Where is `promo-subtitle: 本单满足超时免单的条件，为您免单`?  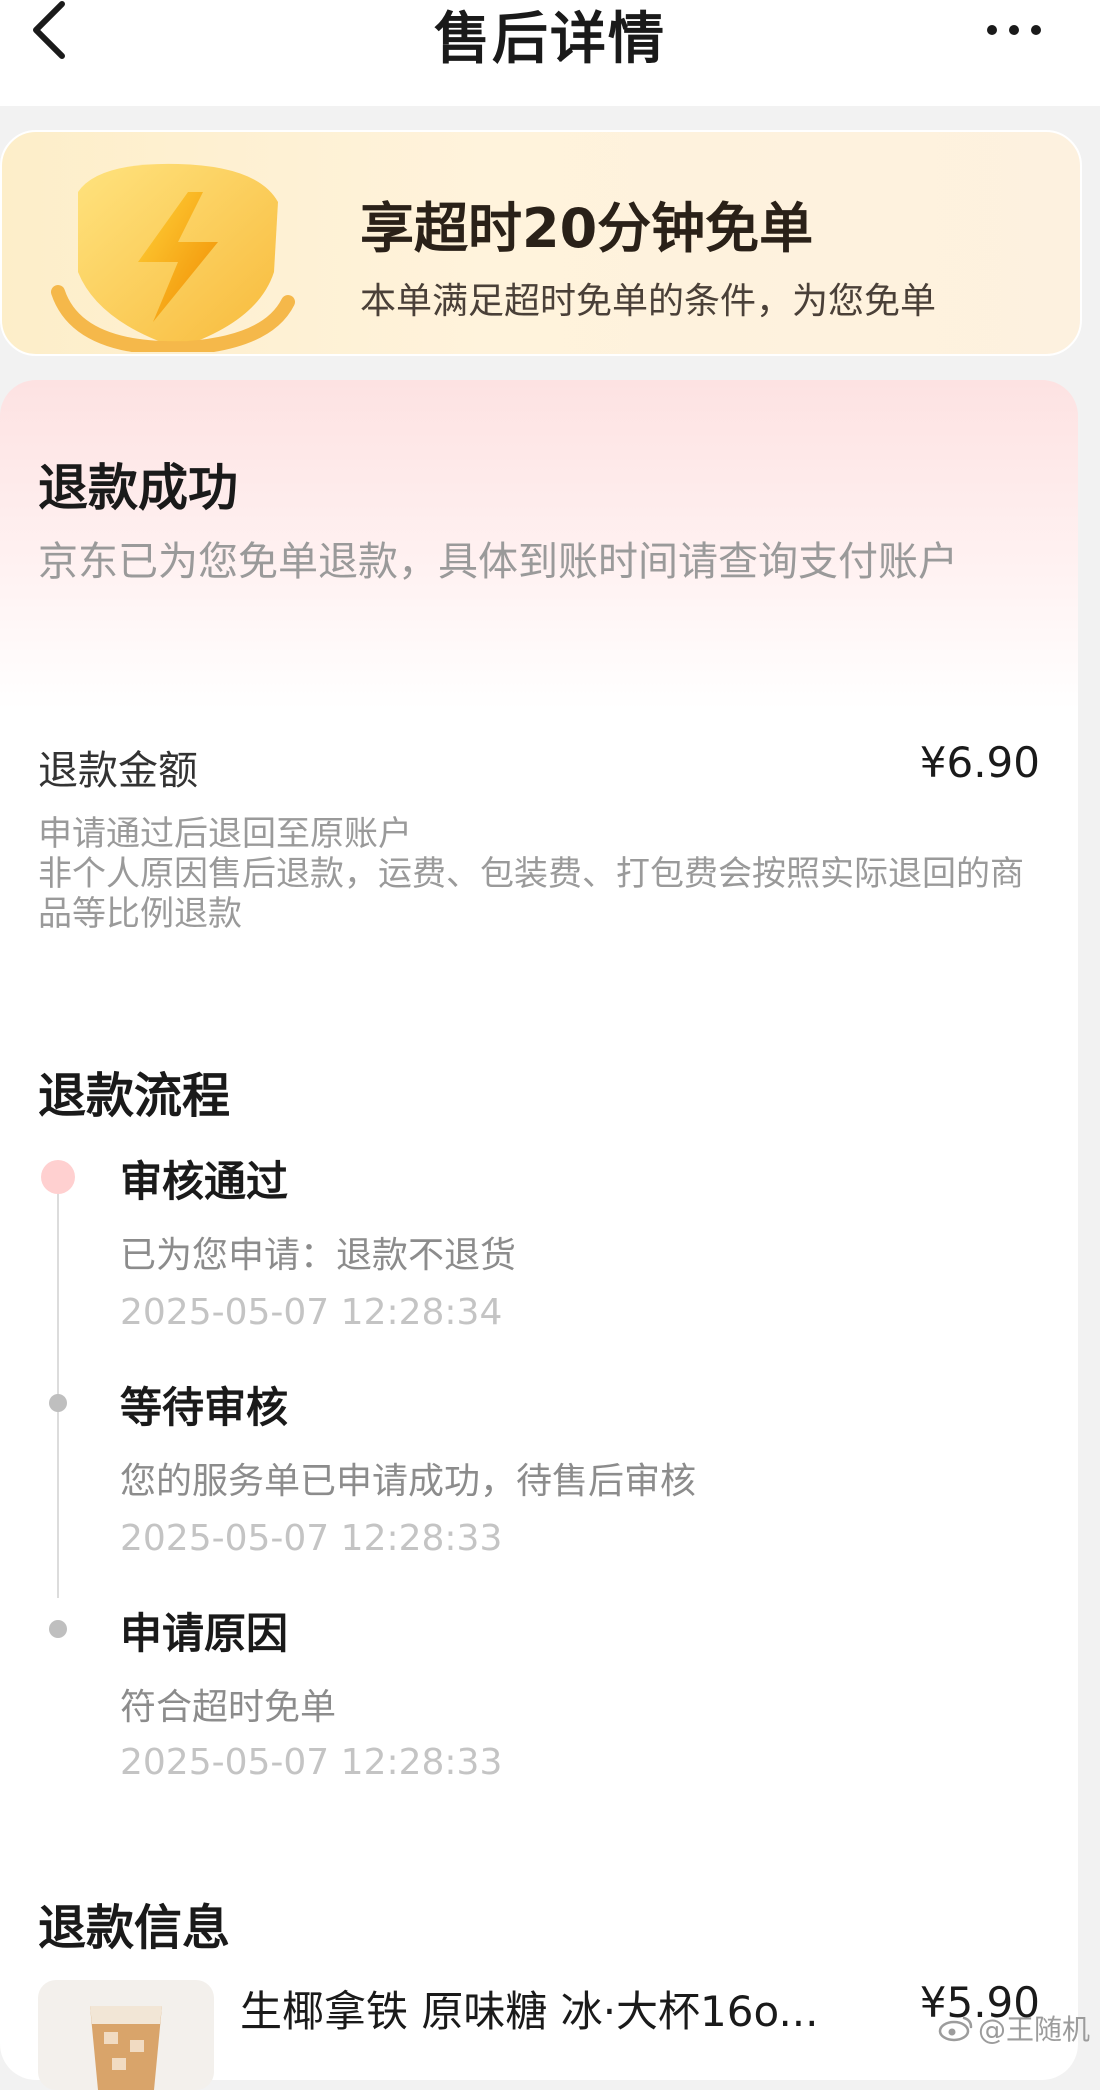
promo-subtitle: 本单满足超时免单的条件，为您免单 is located at coordinates (648, 301).